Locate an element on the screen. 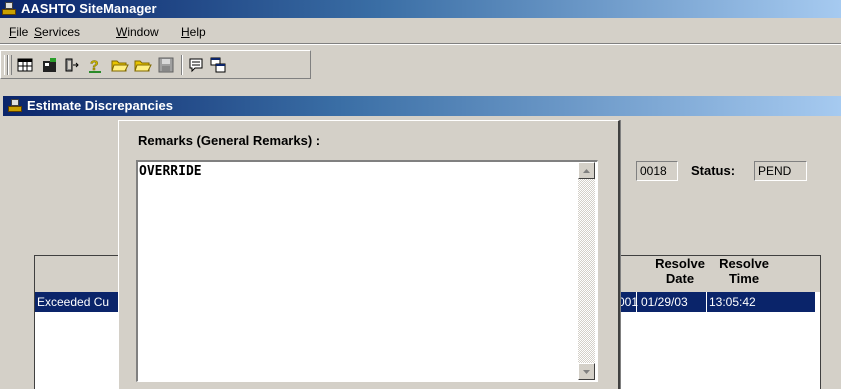 The image size is (841, 389). remarks-text: OVERRIDE is located at coordinates (170, 171).